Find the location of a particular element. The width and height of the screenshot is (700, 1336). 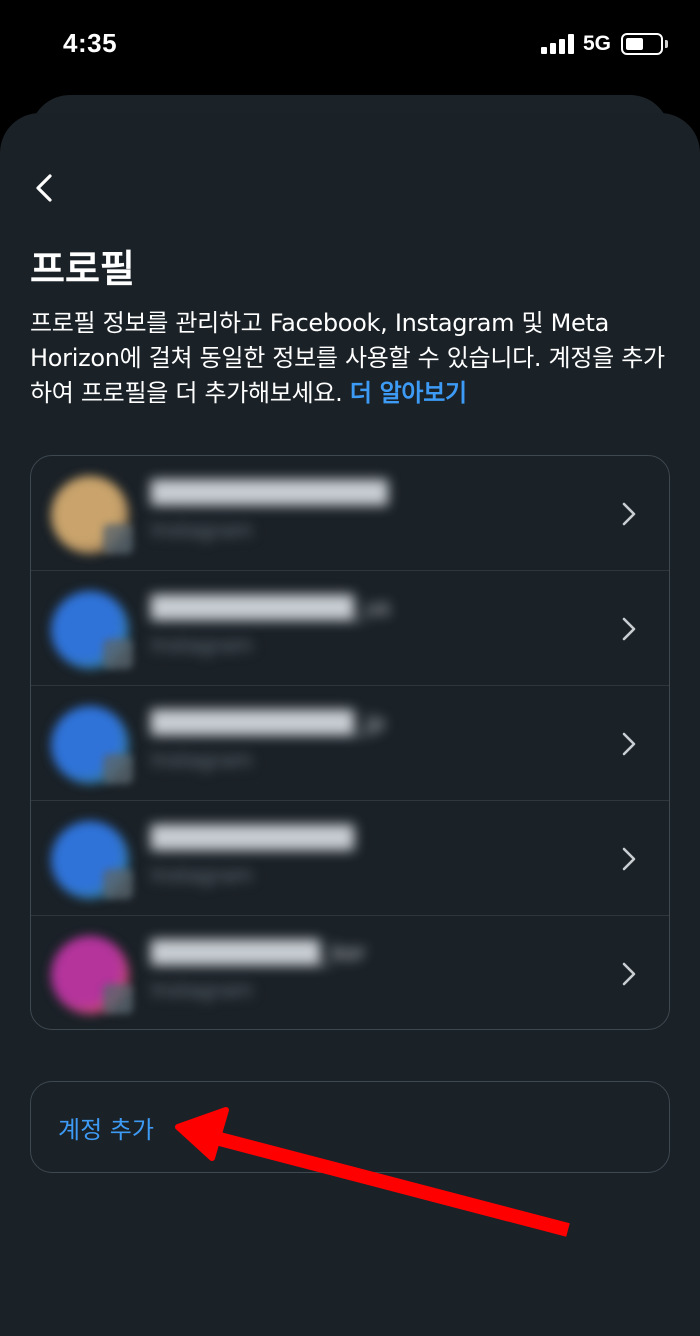

page-title: 프로필 is located at coordinates (82, 269).